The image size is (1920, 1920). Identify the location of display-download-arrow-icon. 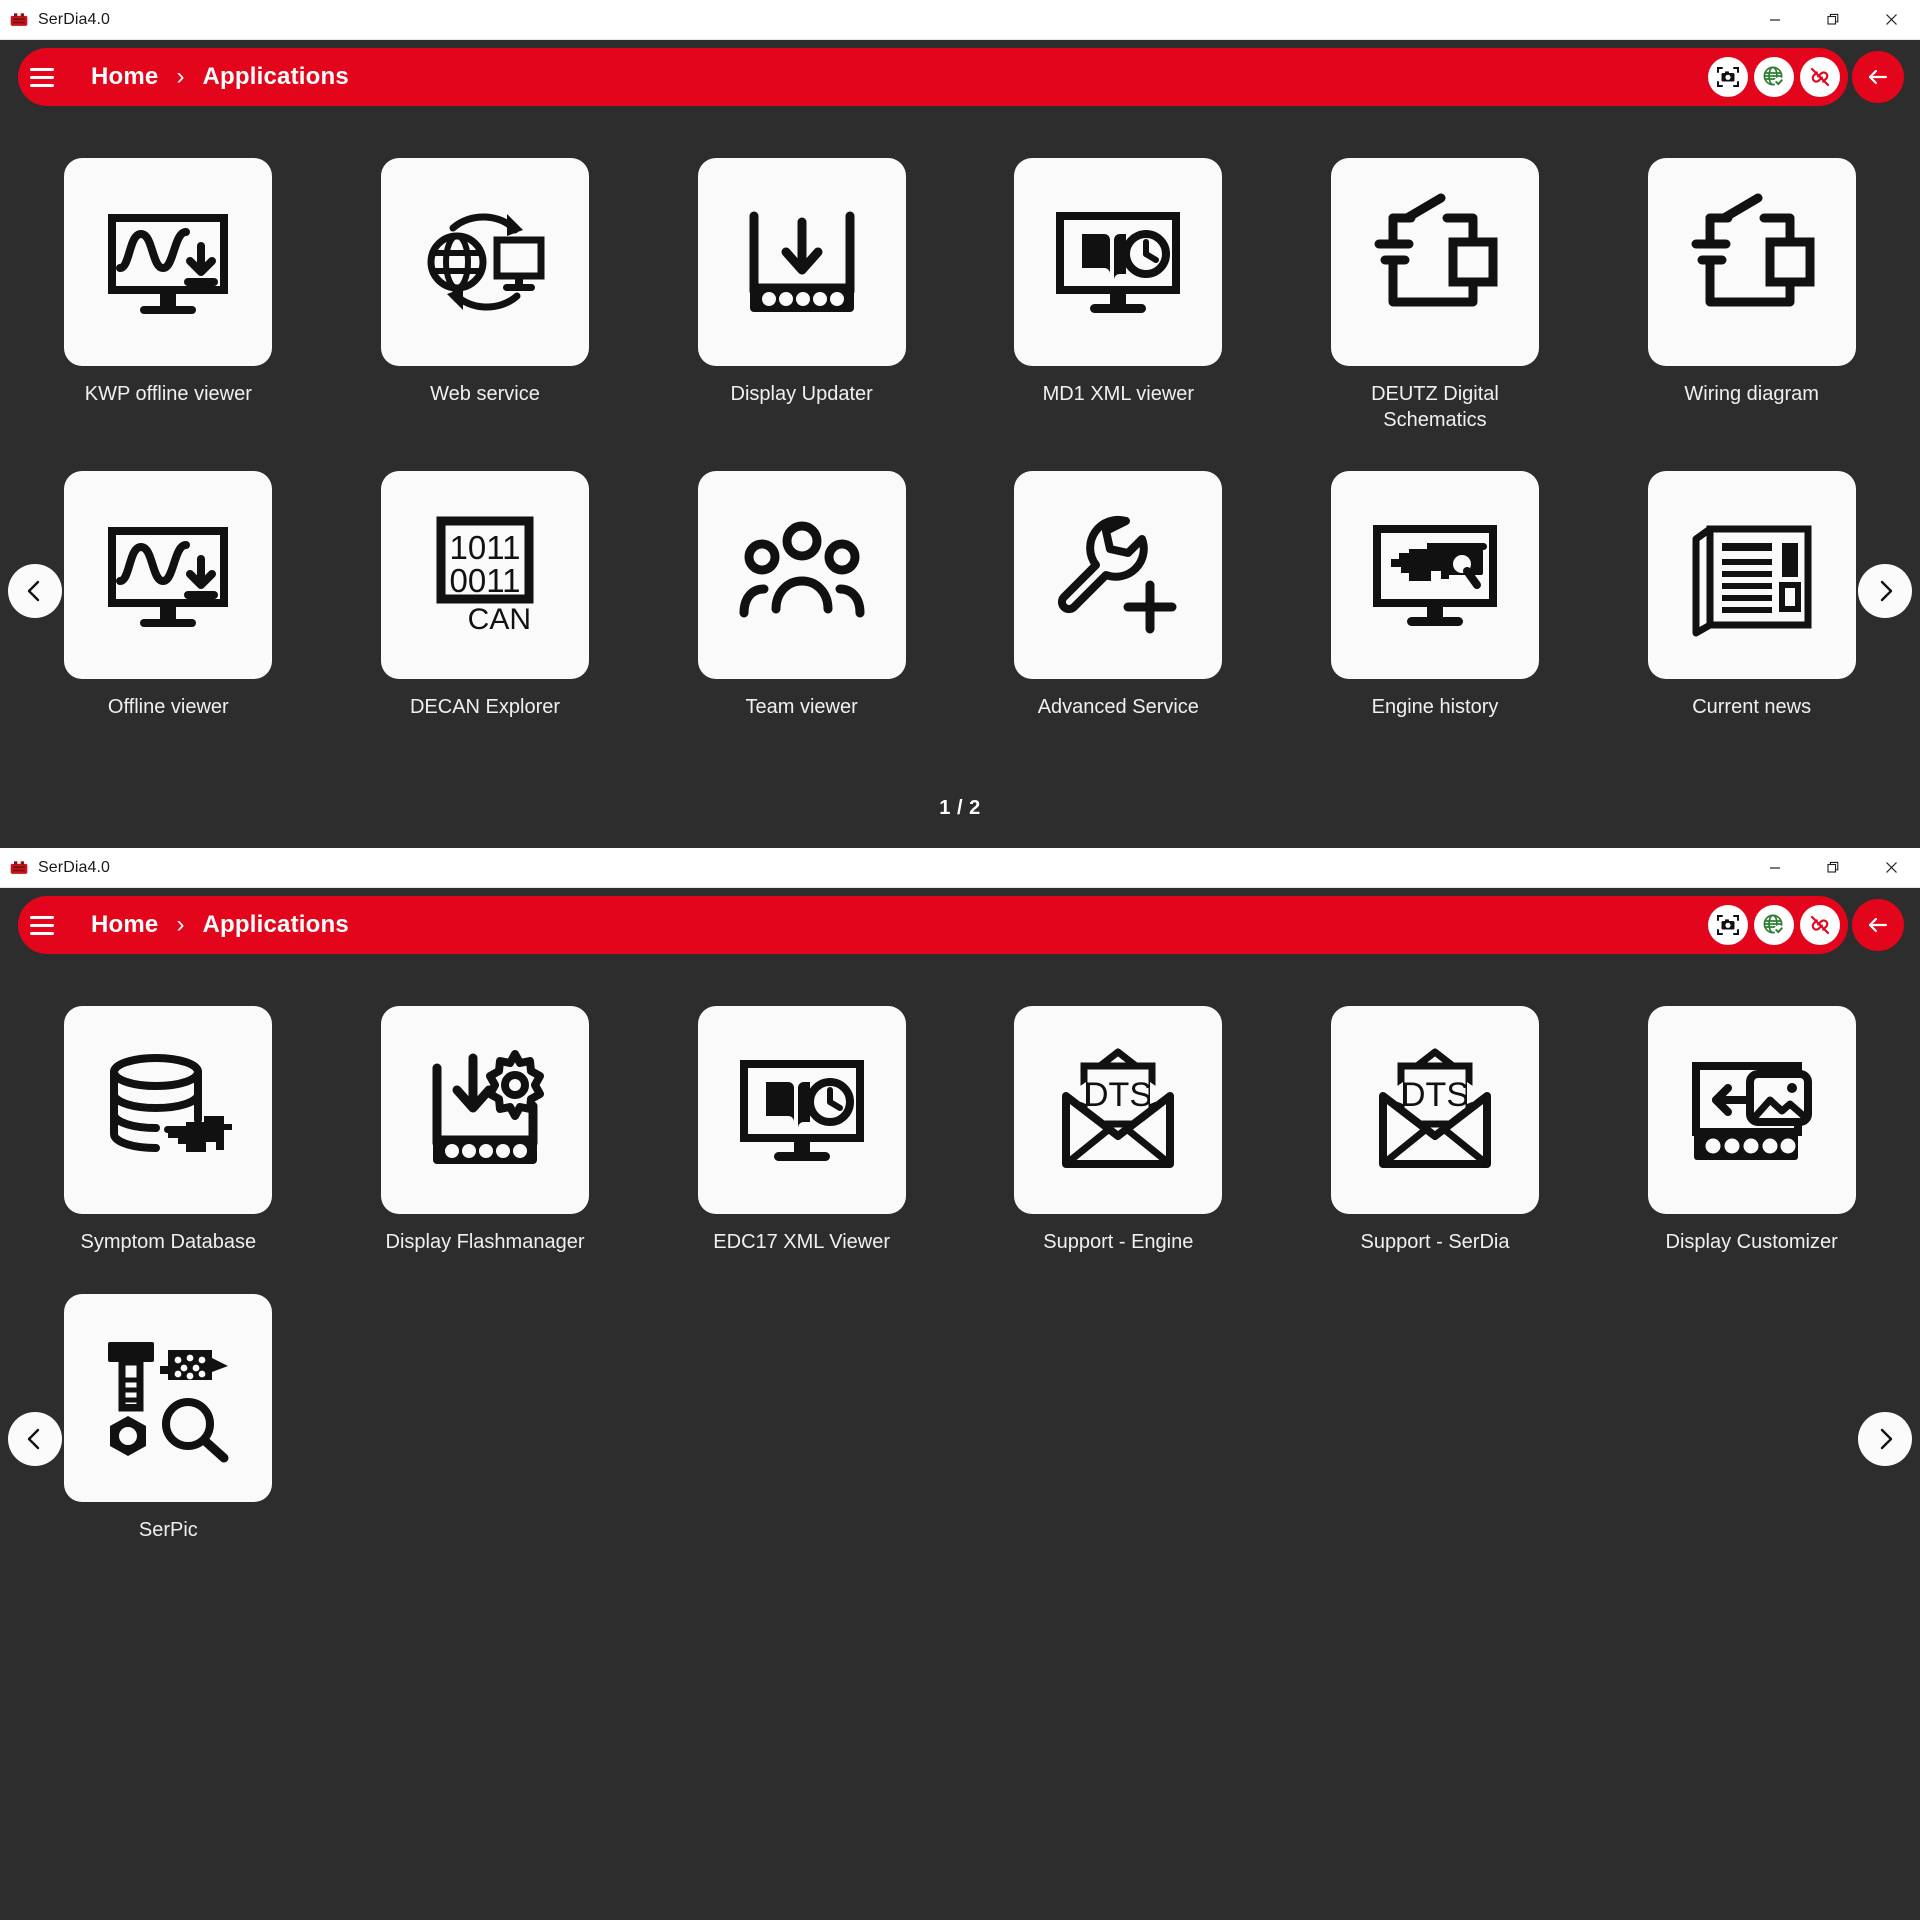
(802, 261).